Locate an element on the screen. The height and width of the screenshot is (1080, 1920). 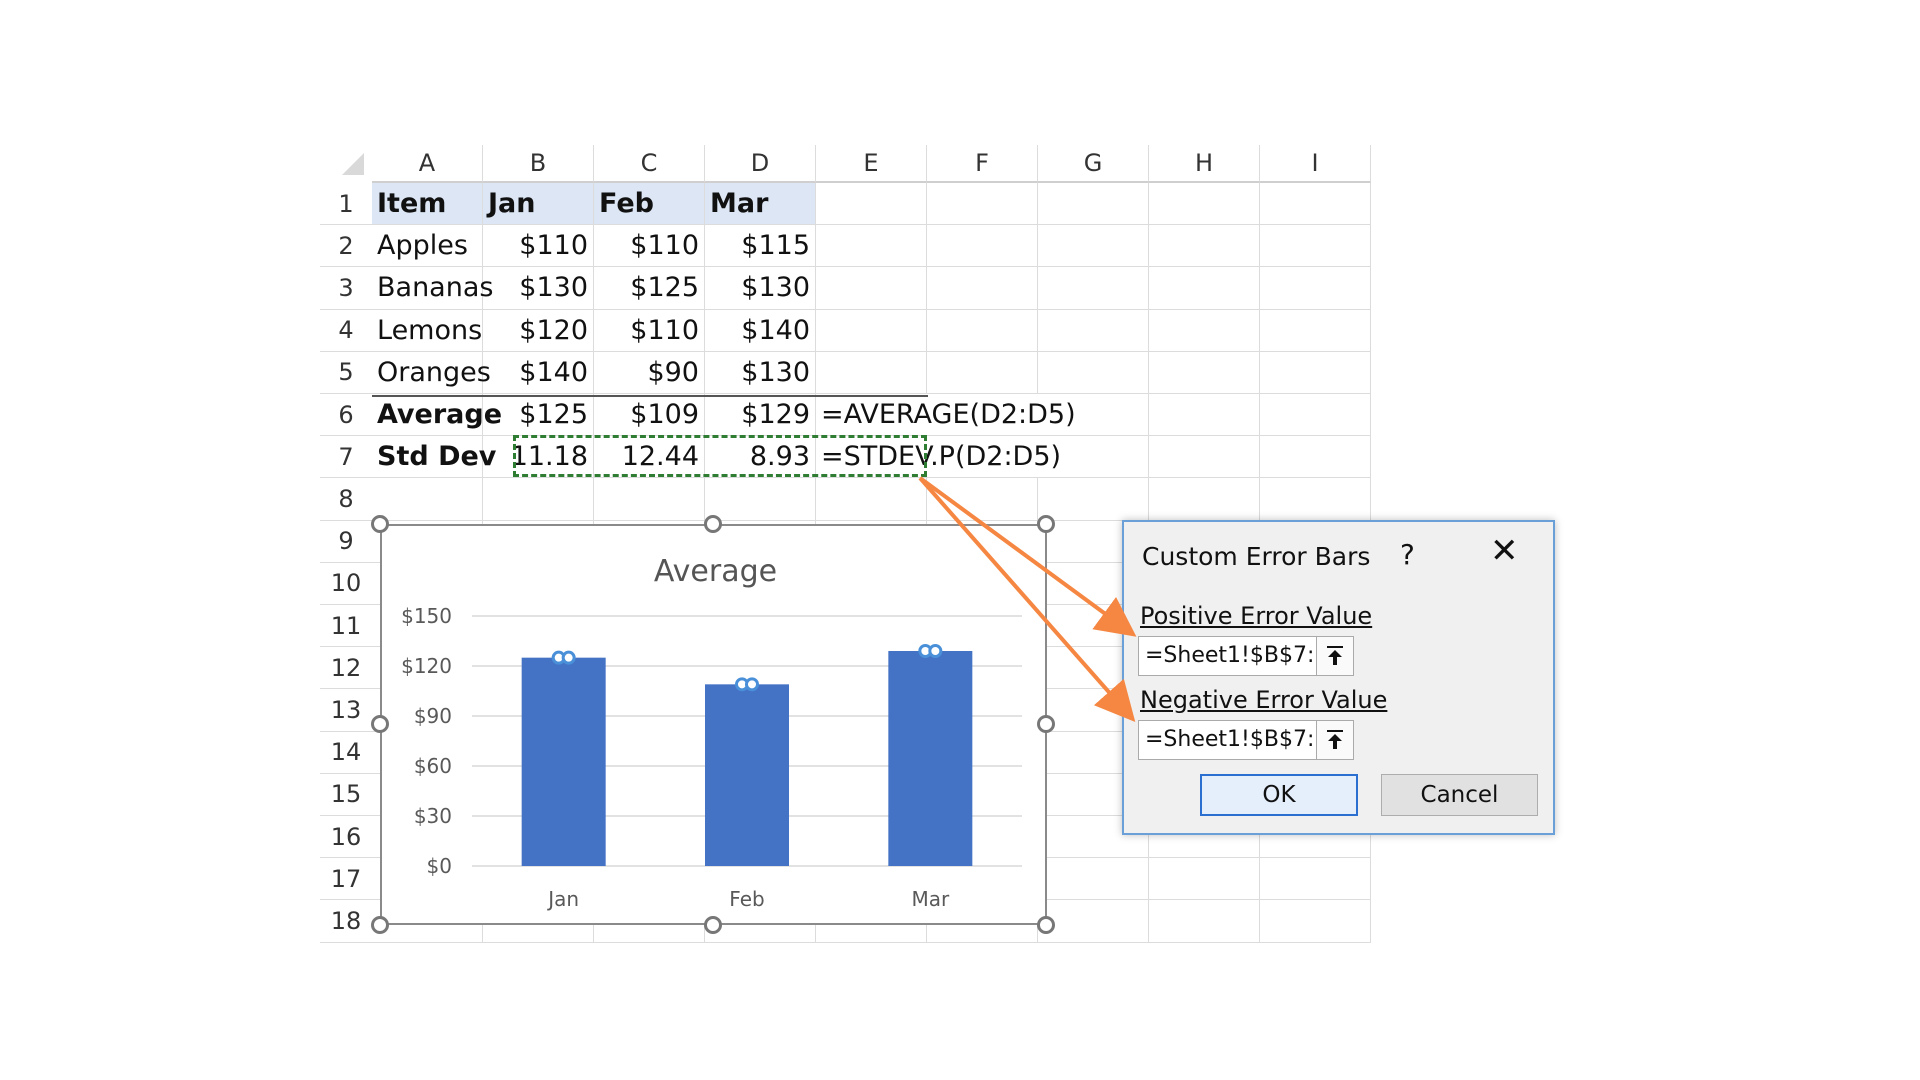
row-header-9: 9 is located at coordinates (346, 542).